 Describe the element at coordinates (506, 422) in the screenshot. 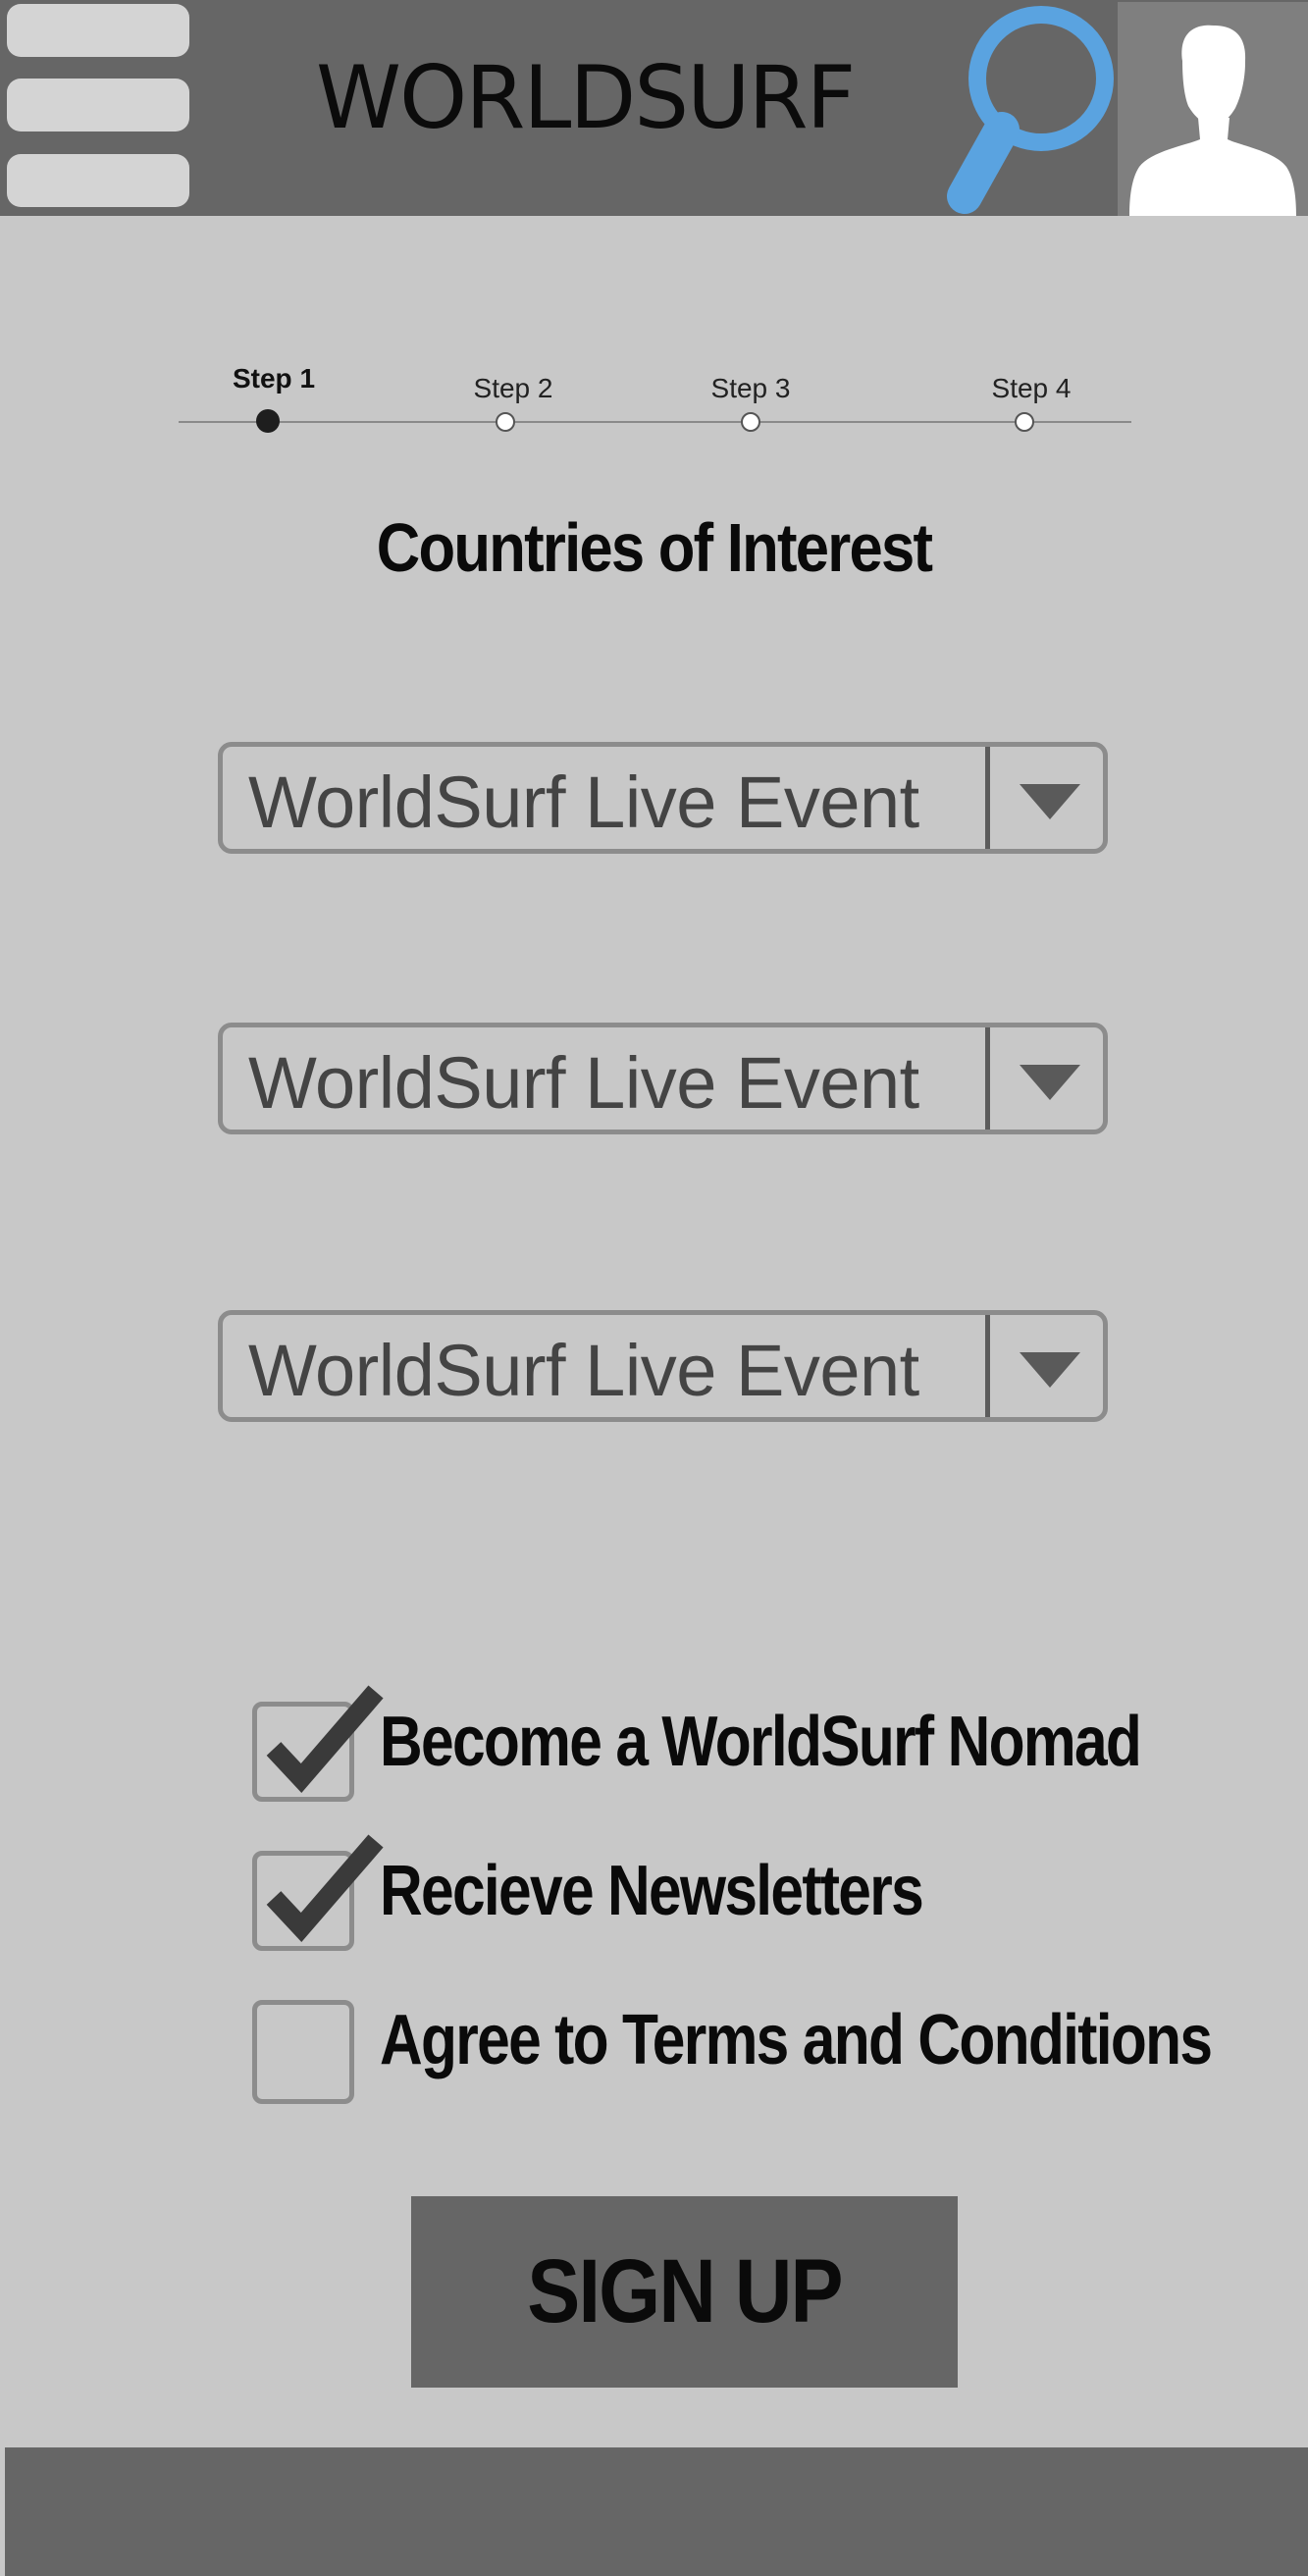

I see `step-2-dot` at that location.